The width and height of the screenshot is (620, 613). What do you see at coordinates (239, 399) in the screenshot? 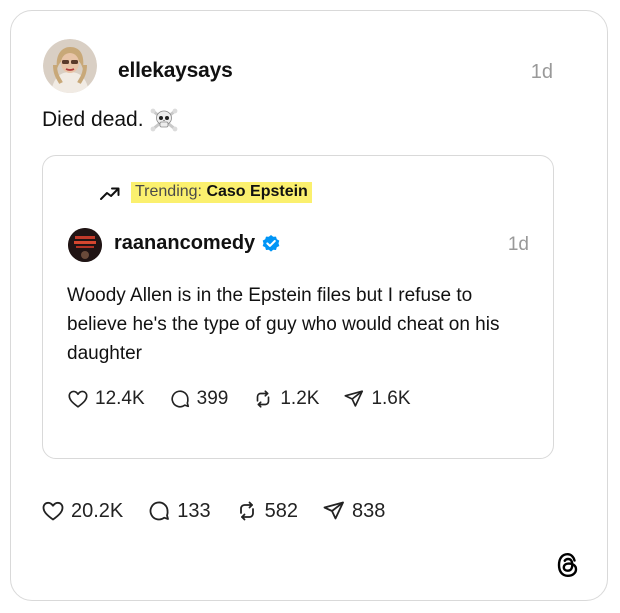
I see `quoted-actions: 12.4K 399 1.2K 1.6K` at bounding box center [239, 399].